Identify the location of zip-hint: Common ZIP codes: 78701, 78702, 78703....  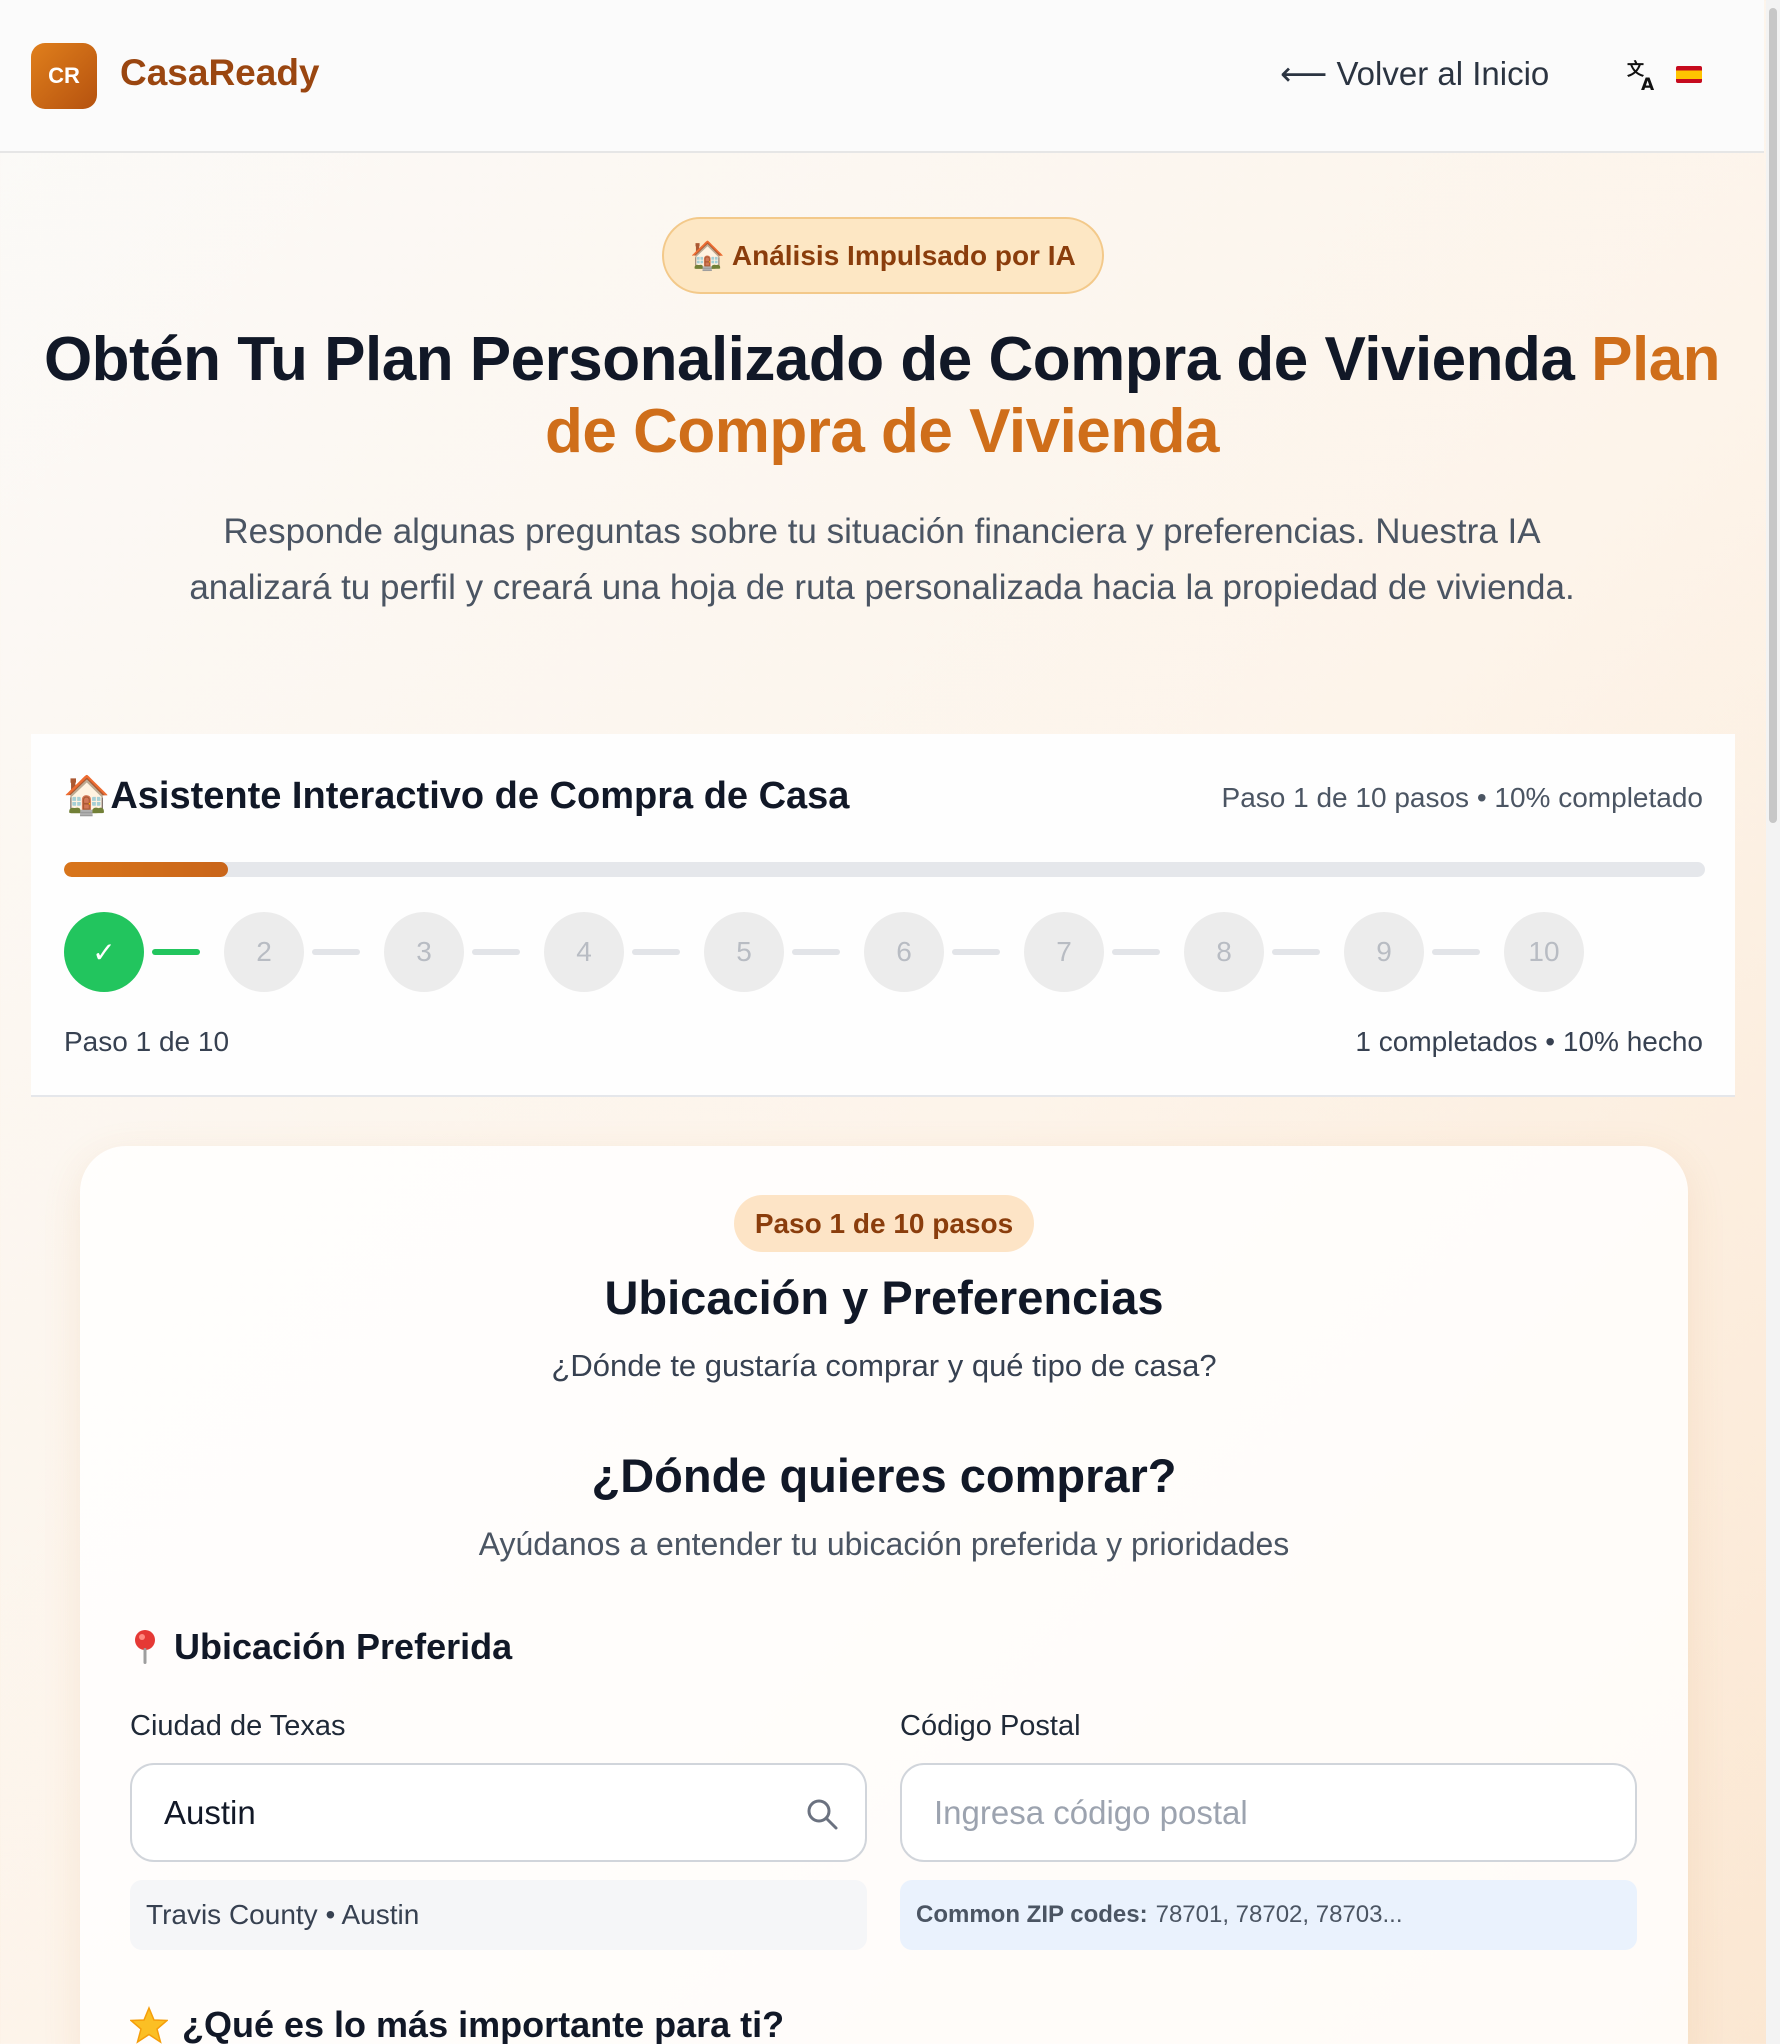
(1268, 1915).